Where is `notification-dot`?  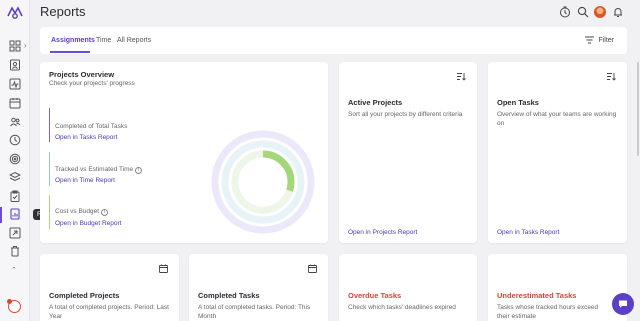 notification-dot is located at coordinates (9, 301).